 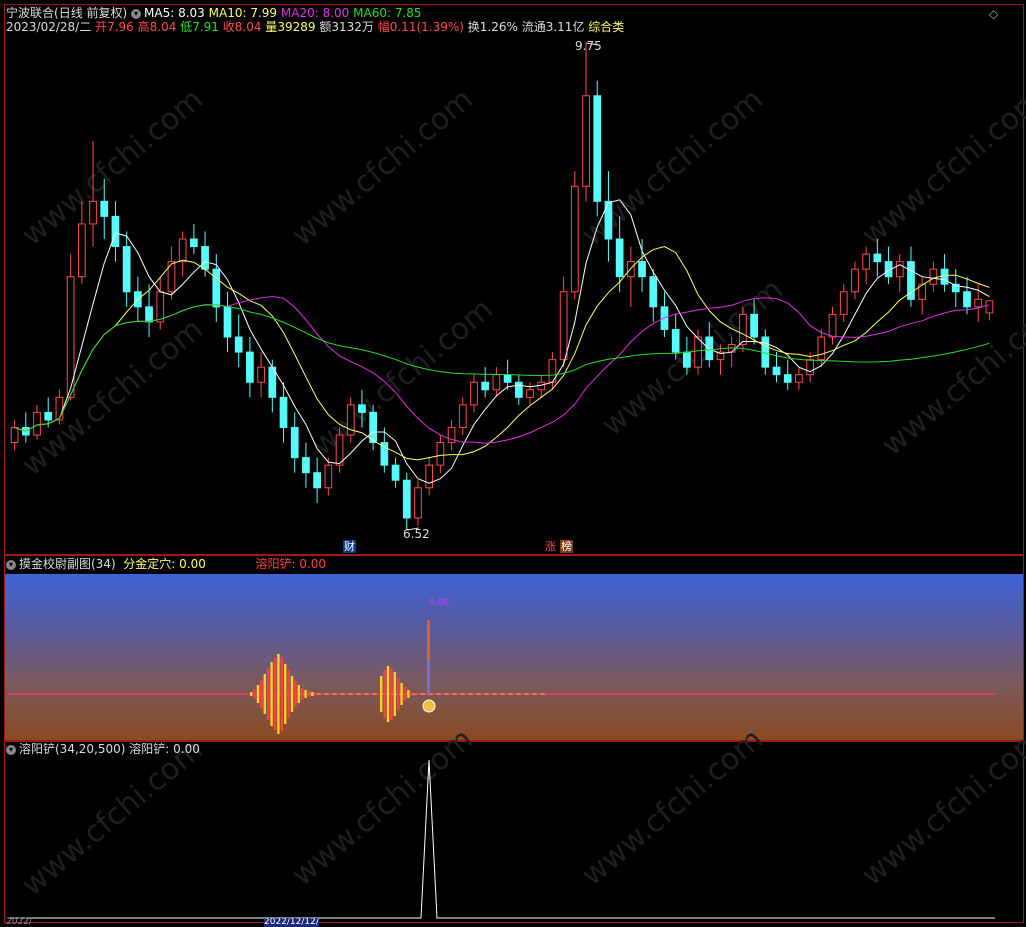 What do you see at coordinates (67, 564) in the screenshot?
I see `sub1-title: 摸金校尉副图(34)` at bounding box center [67, 564].